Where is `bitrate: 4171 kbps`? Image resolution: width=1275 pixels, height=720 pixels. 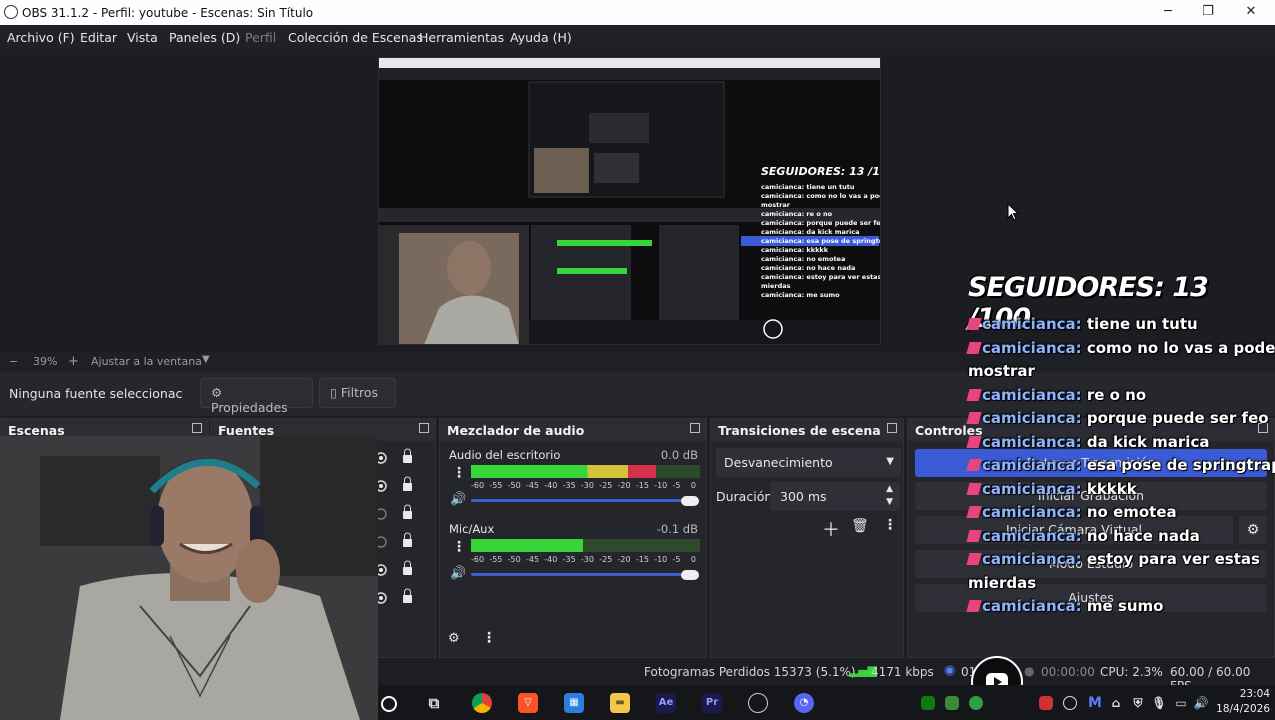 bitrate: 4171 kbps is located at coordinates (902, 672).